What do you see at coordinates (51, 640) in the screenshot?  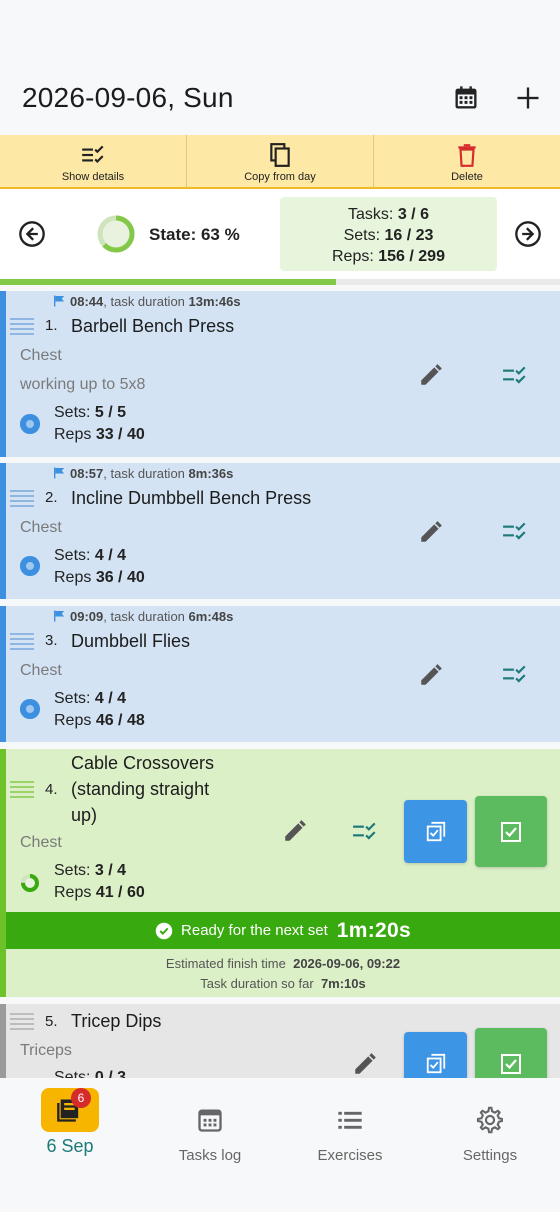 I see `task-number: 3.` at bounding box center [51, 640].